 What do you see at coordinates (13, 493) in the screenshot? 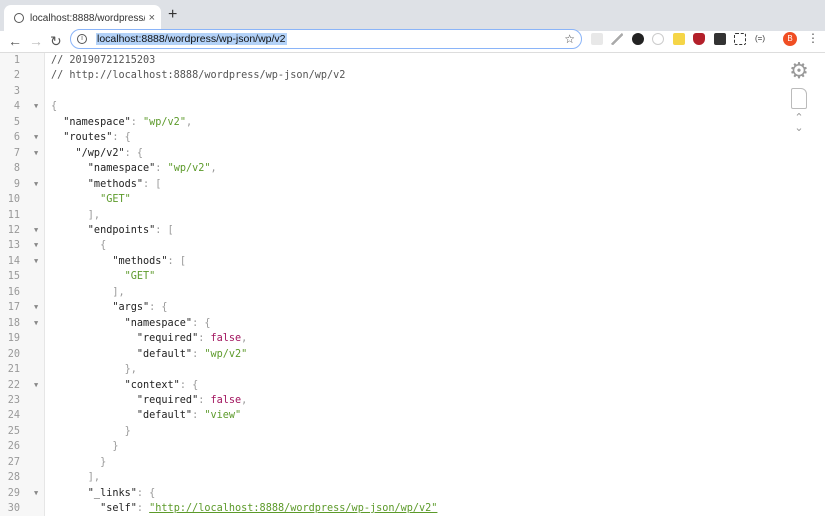
I see `line-number: 29` at bounding box center [13, 493].